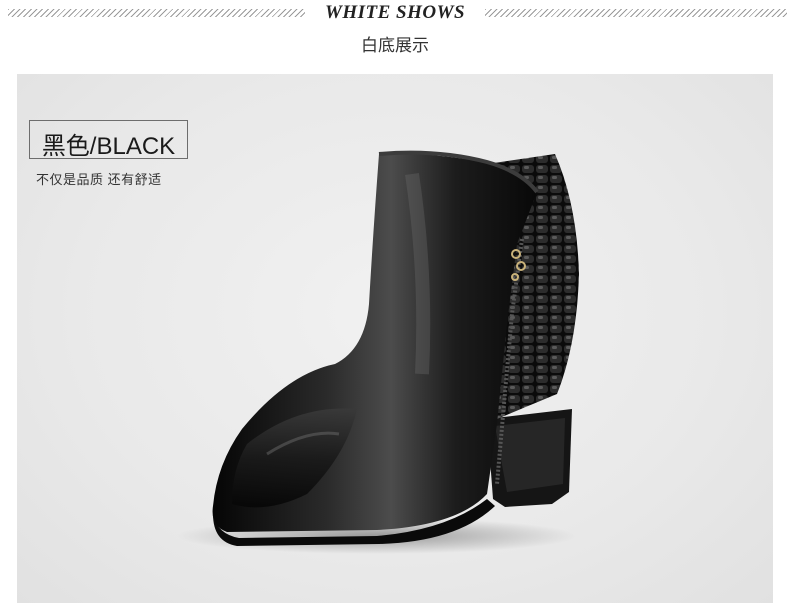 Image resolution: width=790 pixels, height=603 pixels. Describe the element at coordinates (395, 12) in the screenshot. I see `section-title: WHITE SHOWS` at that location.